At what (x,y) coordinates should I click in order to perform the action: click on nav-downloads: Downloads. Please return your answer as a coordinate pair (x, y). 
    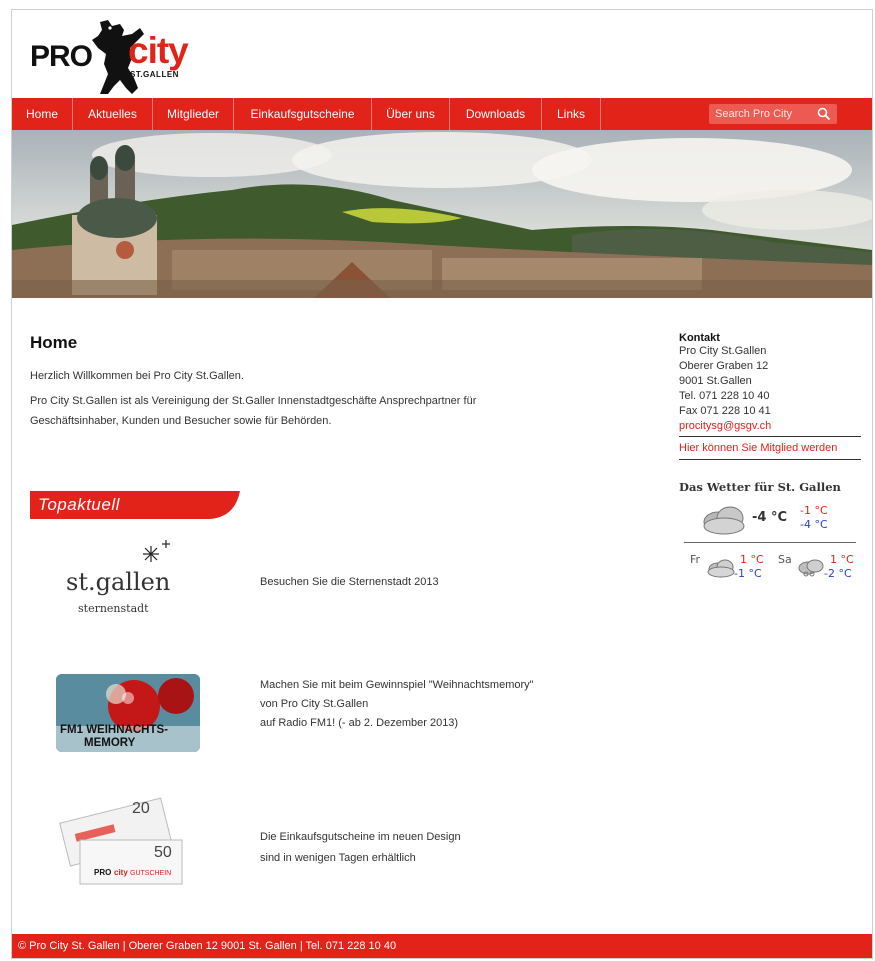
    Looking at the image, I should click on (496, 114).